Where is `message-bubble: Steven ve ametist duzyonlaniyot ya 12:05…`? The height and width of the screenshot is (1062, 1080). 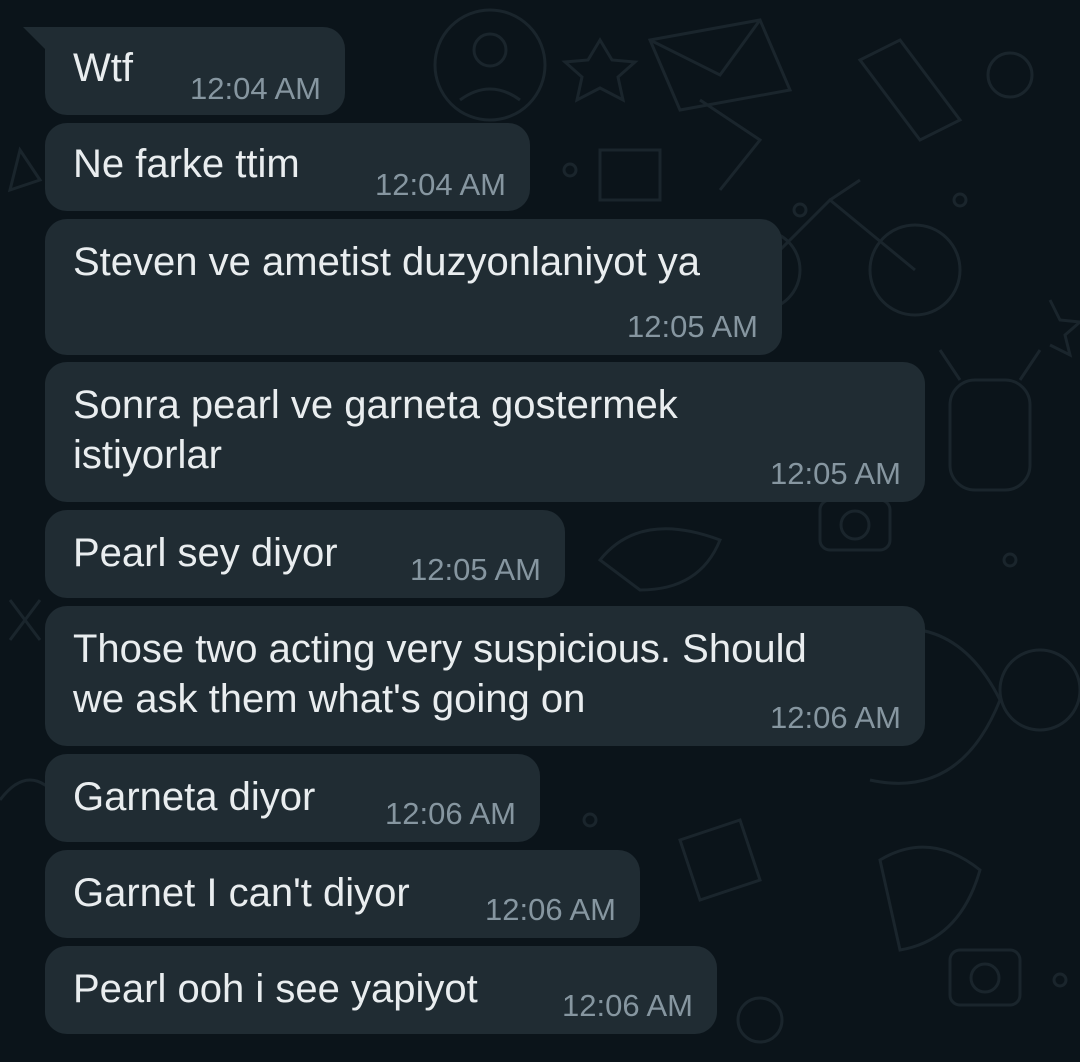 message-bubble: Steven ve ametist duzyonlaniyot ya 12:05… is located at coordinates (413, 287).